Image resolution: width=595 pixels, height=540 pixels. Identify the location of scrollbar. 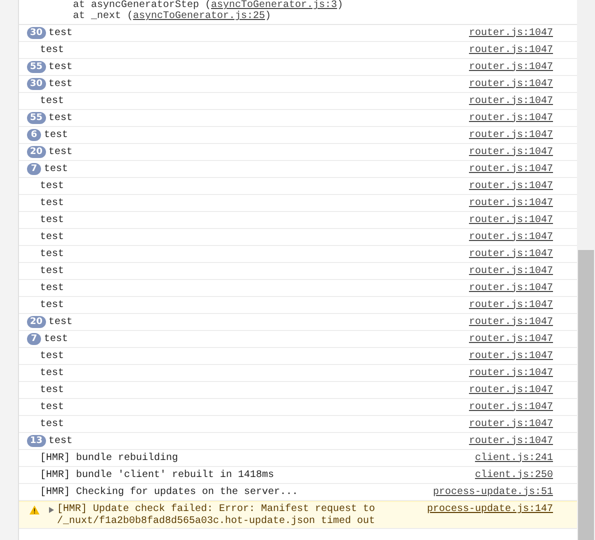
(586, 270).